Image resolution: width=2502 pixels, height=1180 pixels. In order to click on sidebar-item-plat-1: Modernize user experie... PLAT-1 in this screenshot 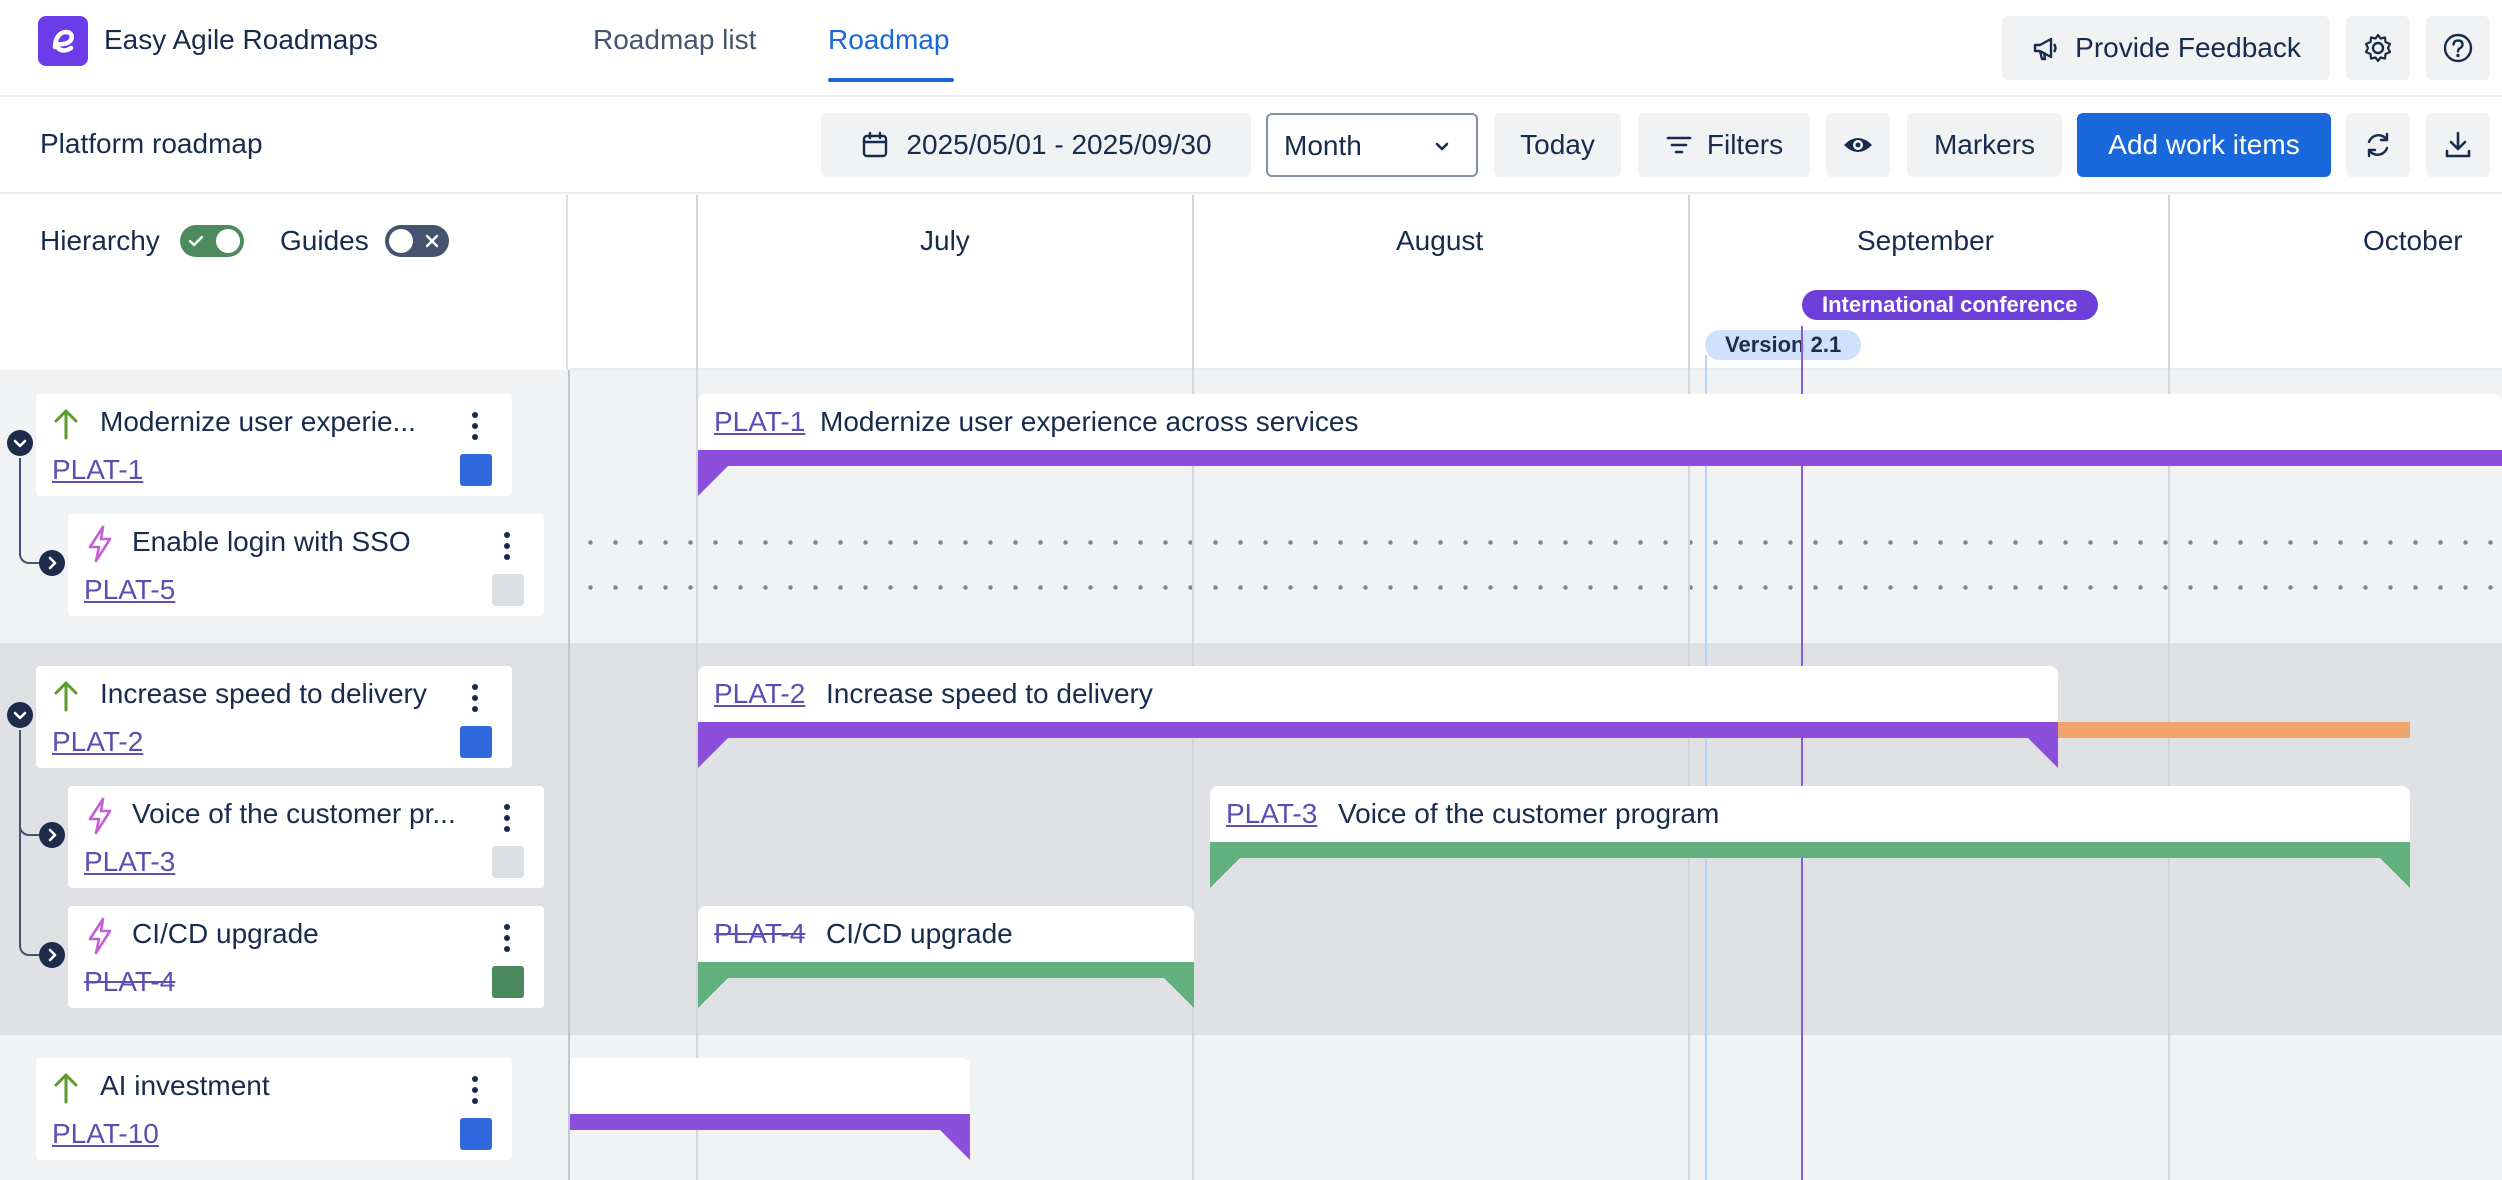, I will do `click(274, 445)`.